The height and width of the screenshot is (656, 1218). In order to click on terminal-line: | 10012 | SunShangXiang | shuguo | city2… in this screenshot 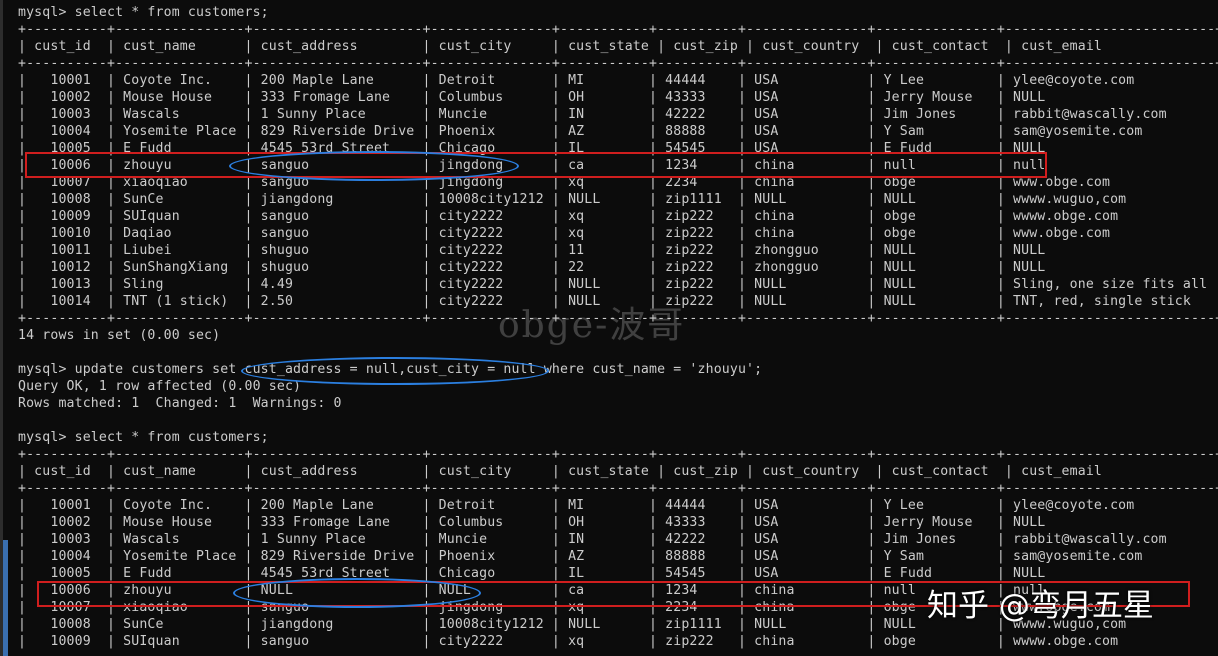, I will do `click(618, 267)`.